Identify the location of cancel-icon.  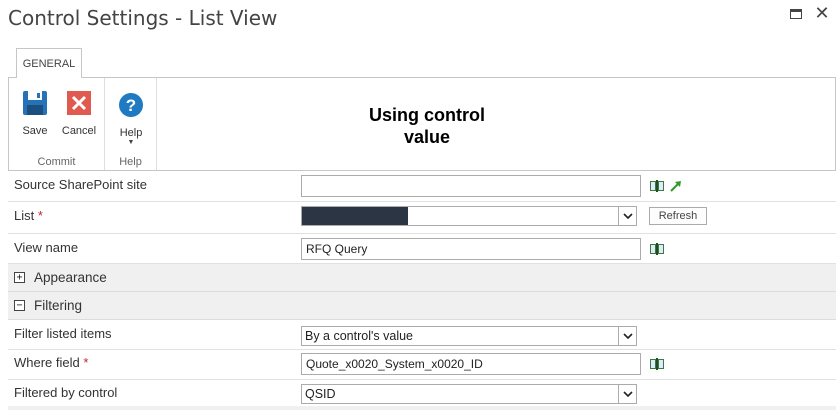
(79, 103).